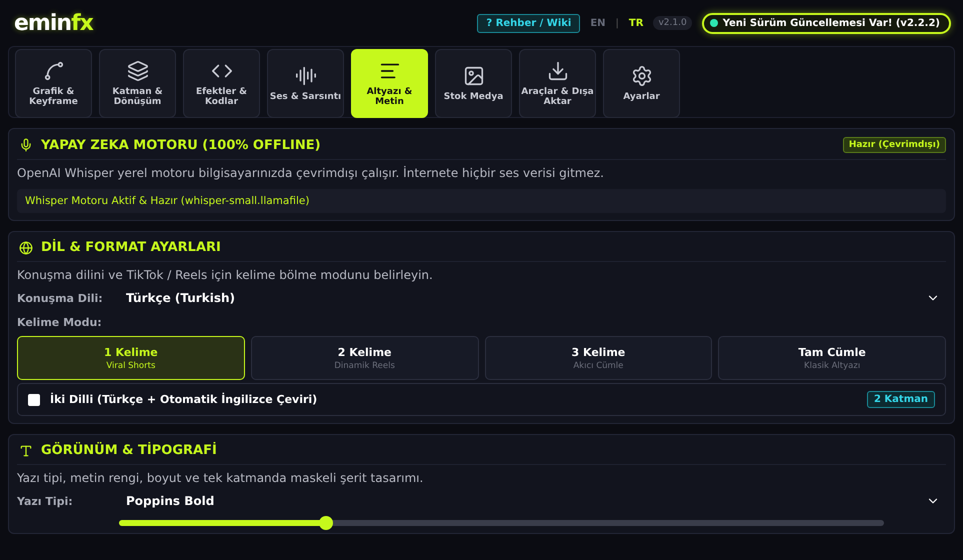 Image resolution: width=963 pixels, height=560 pixels. Describe the element at coordinates (389, 83) in the screenshot. I see `tab: Altyazı & Metin` at that location.